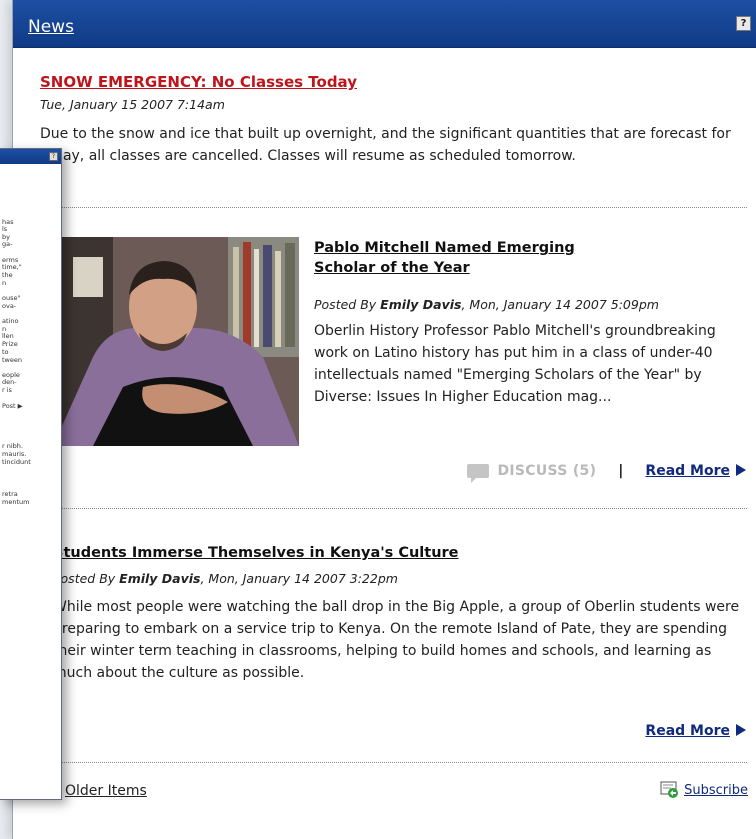 The height and width of the screenshot is (839, 756). What do you see at coordinates (7, 390) in the screenshot?
I see `background-text-line: r is` at bounding box center [7, 390].